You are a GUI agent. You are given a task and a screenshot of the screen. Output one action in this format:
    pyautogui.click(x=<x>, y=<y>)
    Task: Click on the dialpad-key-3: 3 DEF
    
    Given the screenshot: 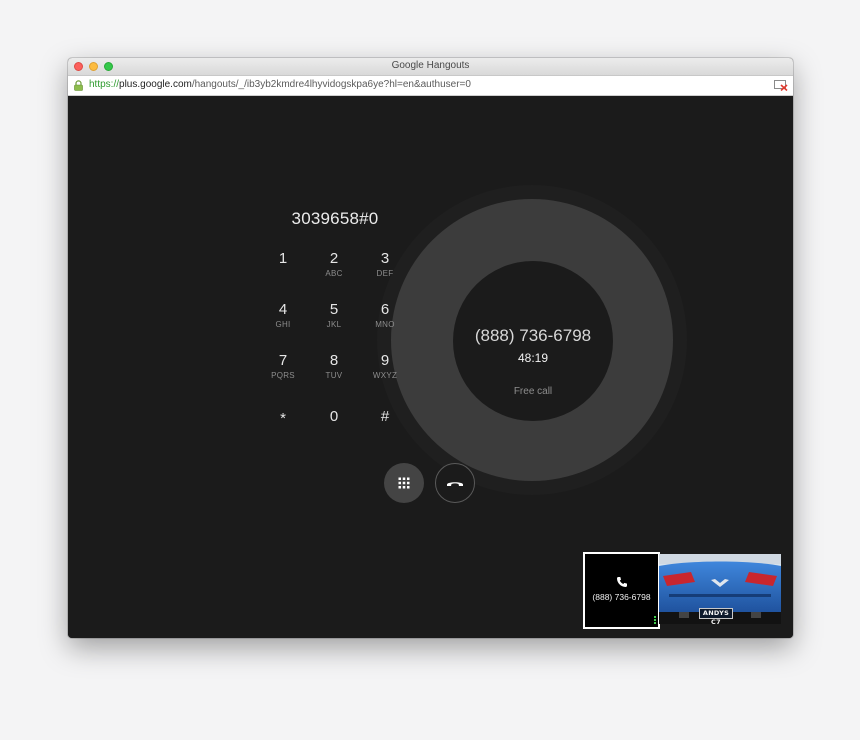 What is the action you would take?
    pyautogui.click(x=385, y=264)
    